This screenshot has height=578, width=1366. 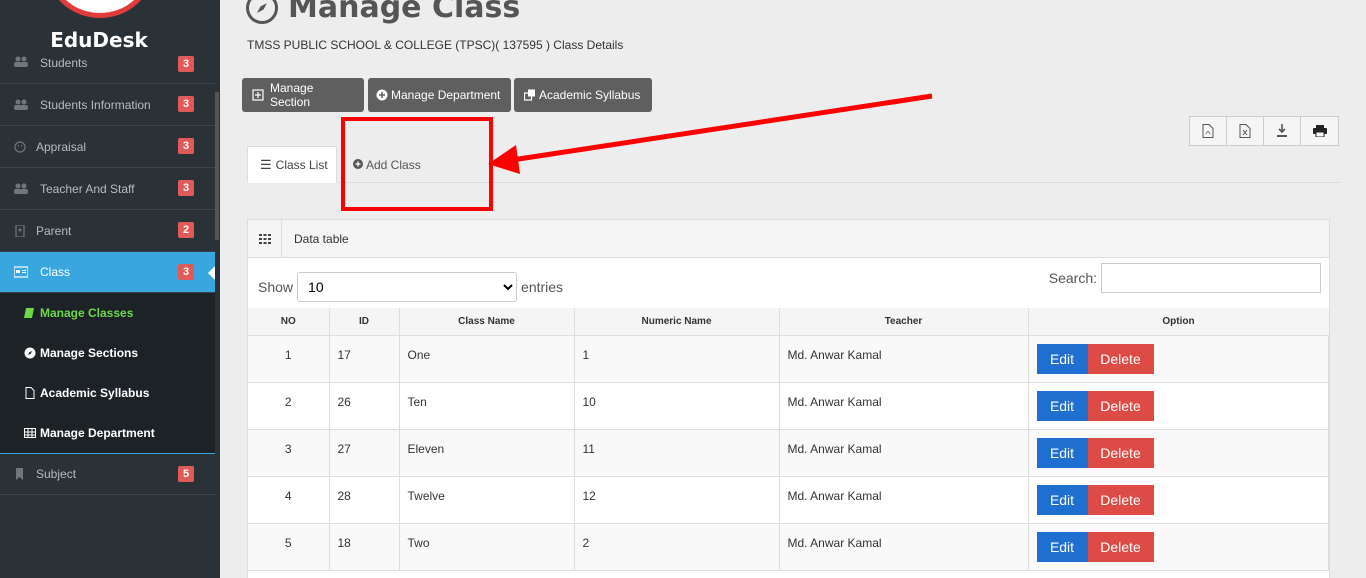 What do you see at coordinates (1211, 278) in the screenshot?
I see `search-input` at bounding box center [1211, 278].